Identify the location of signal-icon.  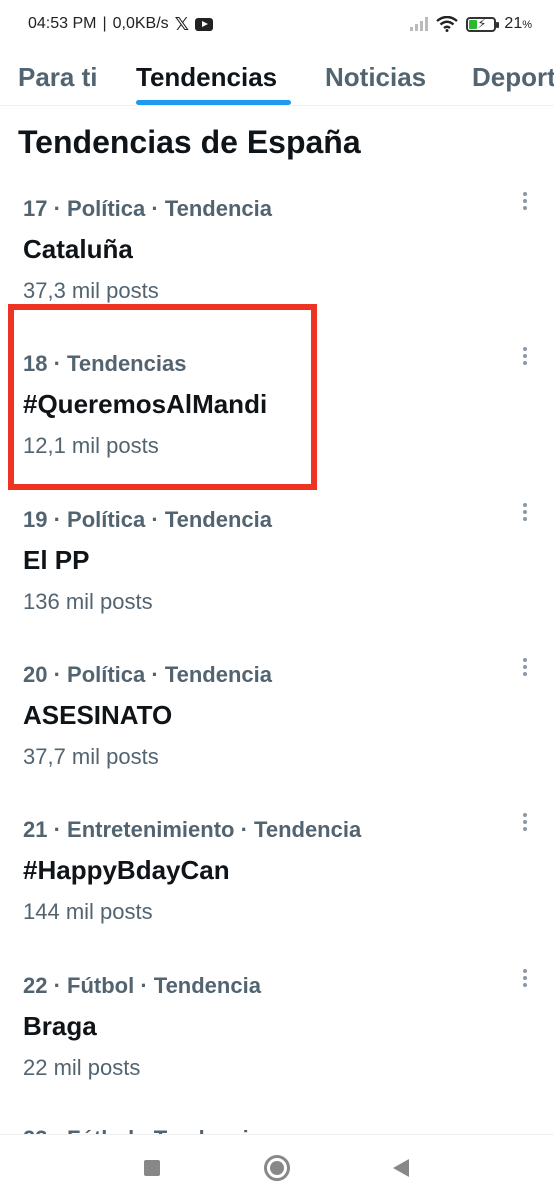
(419, 24).